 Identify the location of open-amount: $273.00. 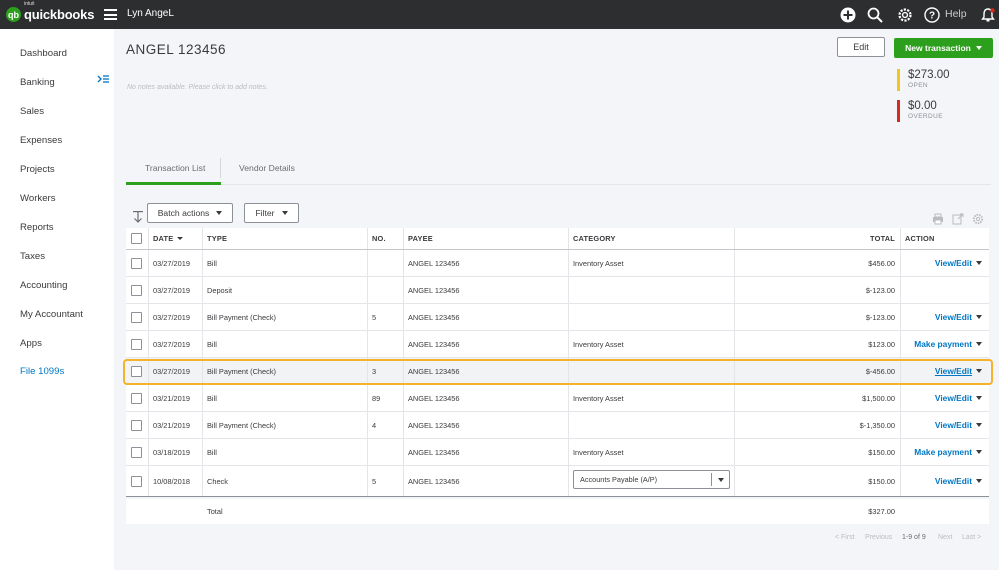
(929, 75).